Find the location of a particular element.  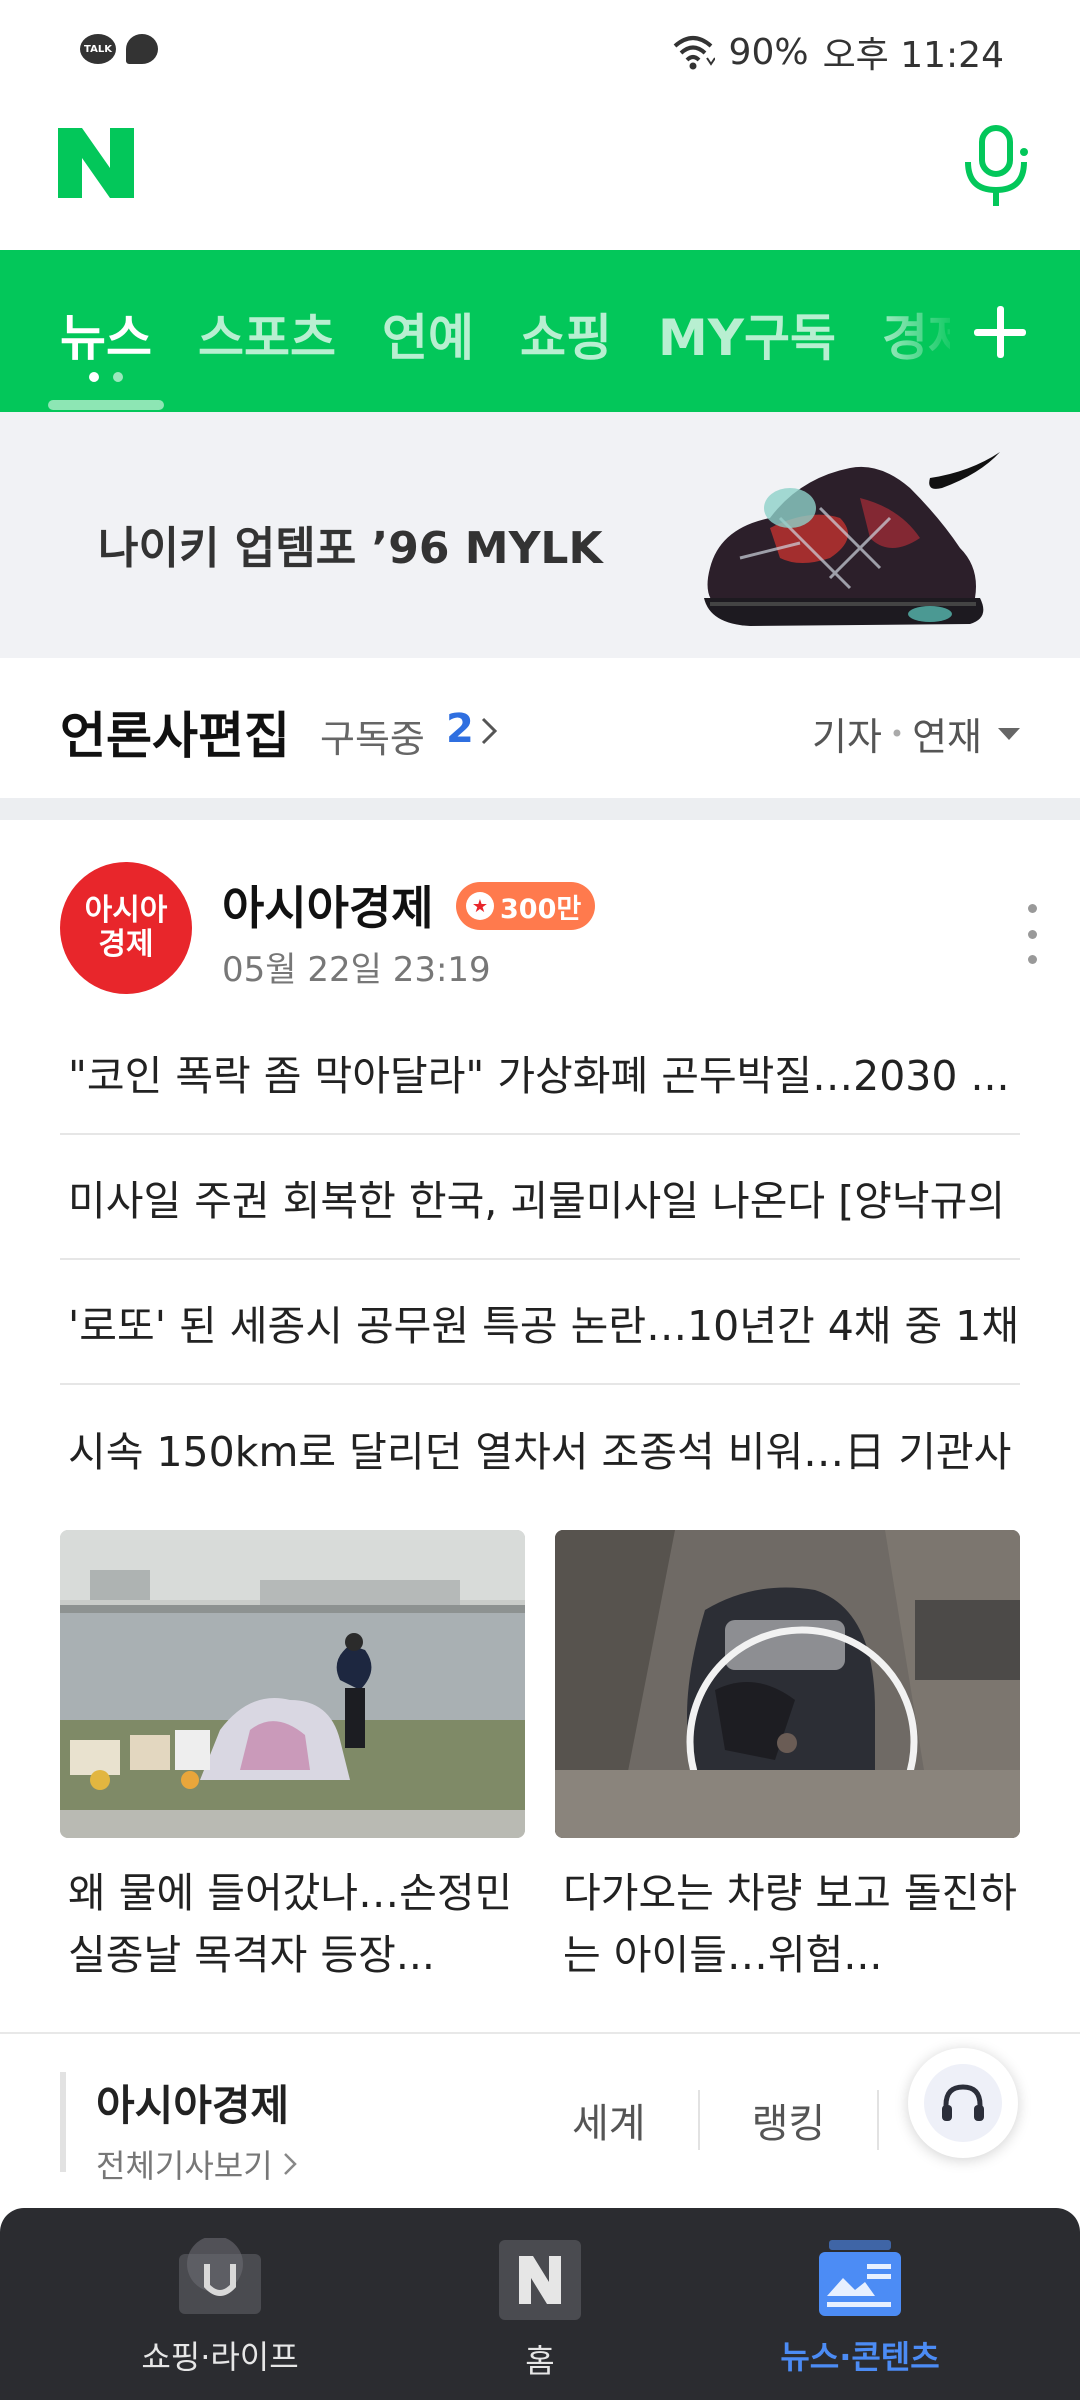

divider is located at coordinates (540, 2033).